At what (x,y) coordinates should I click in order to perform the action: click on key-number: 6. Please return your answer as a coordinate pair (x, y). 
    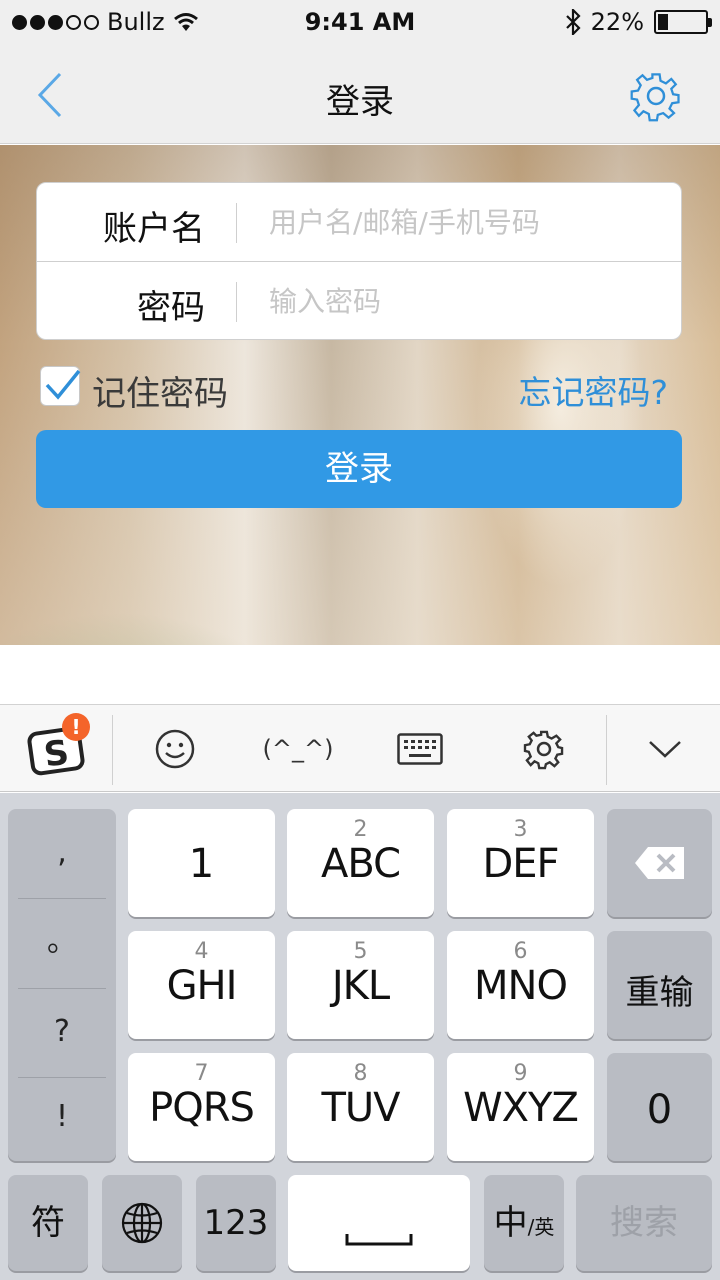
    Looking at the image, I should click on (520, 951).